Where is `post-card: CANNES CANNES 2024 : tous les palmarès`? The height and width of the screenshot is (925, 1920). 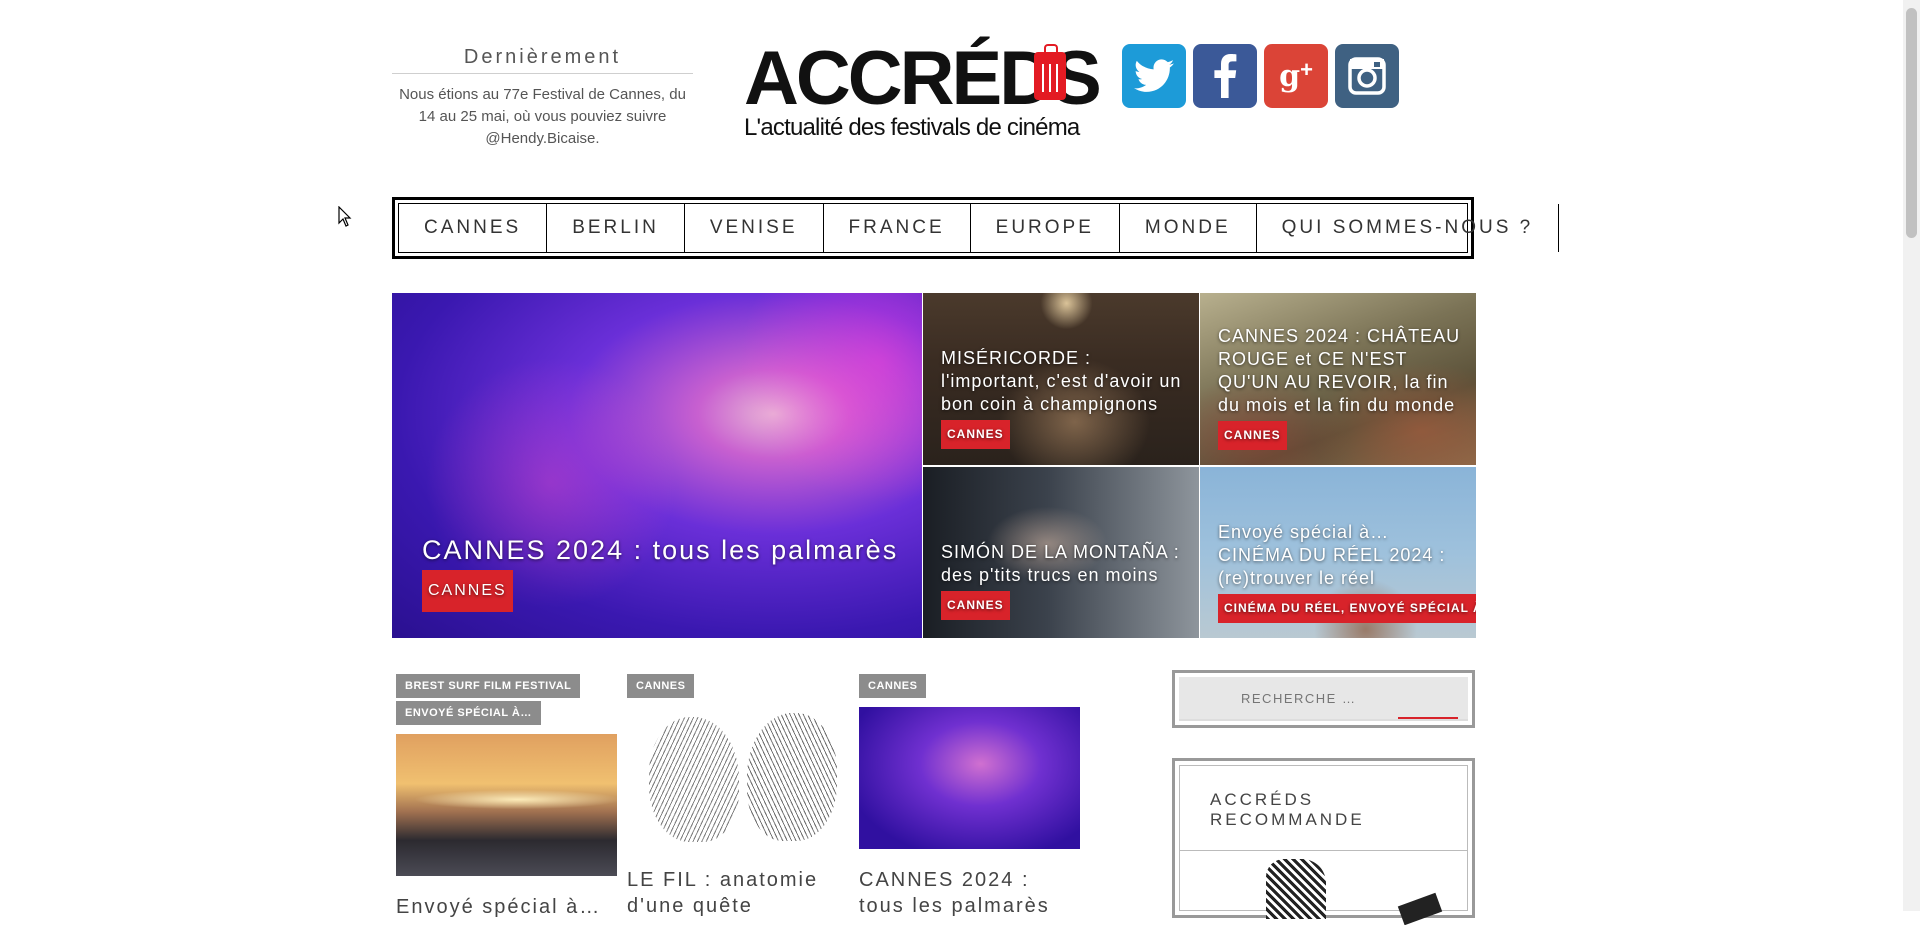 post-card: CANNES CANNES 2024 : tous les palmarès is located at coordinates (969, 796).